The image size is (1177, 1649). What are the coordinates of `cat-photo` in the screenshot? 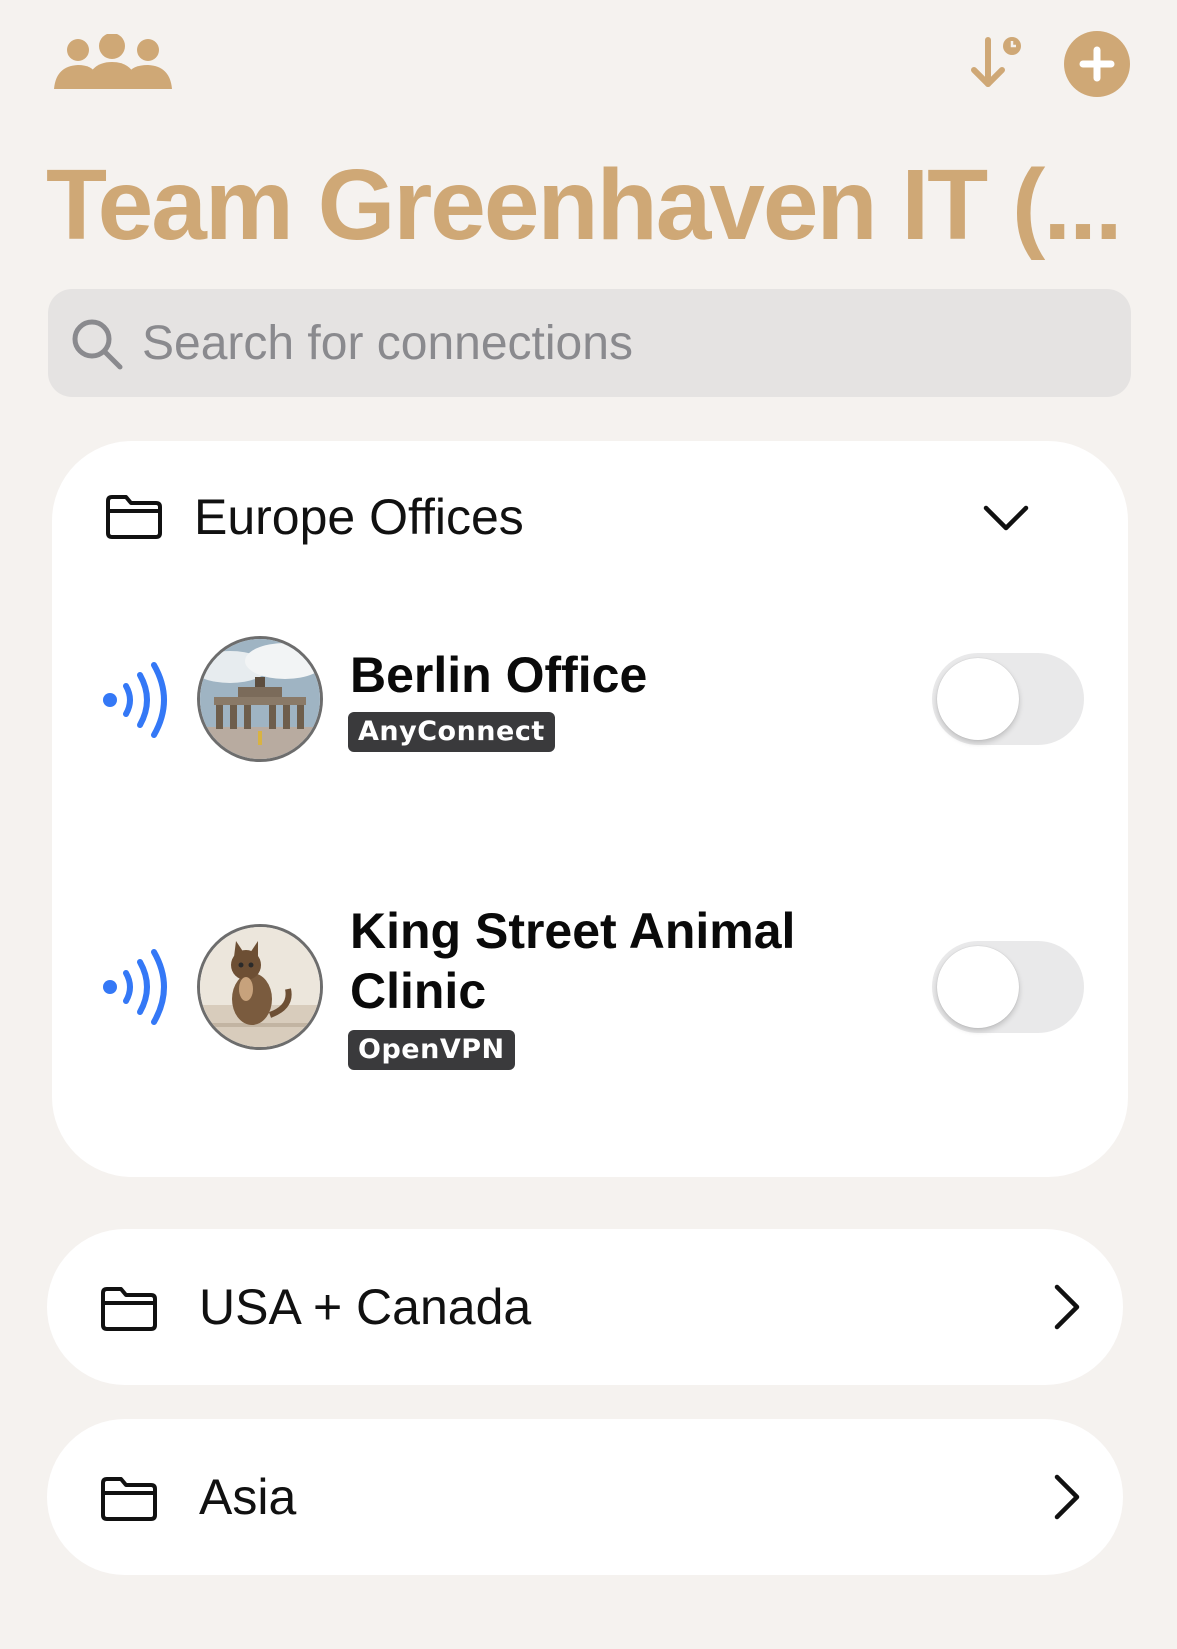 It's located at (260, 987).